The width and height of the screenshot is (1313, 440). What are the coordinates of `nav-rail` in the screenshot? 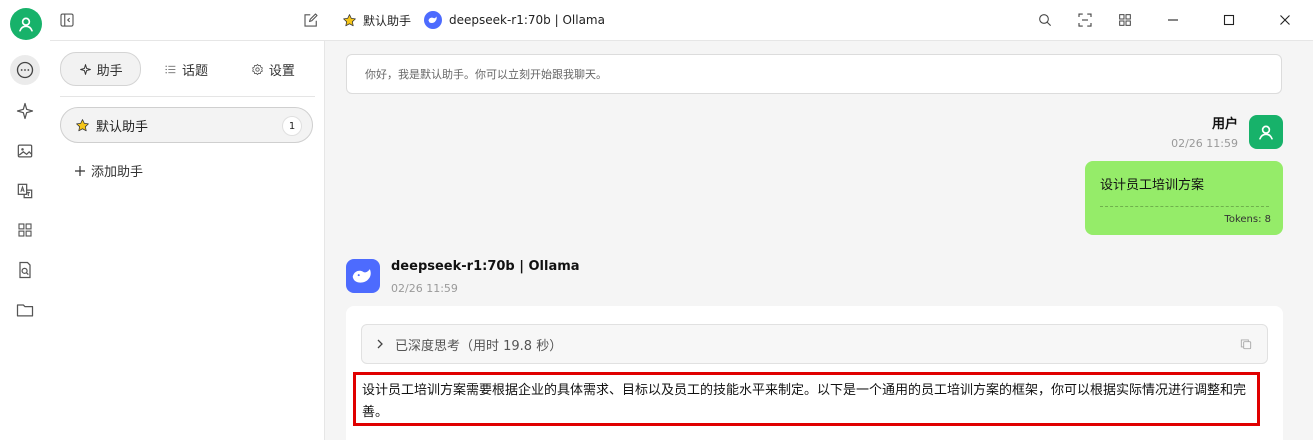 It's located at (25, 220).